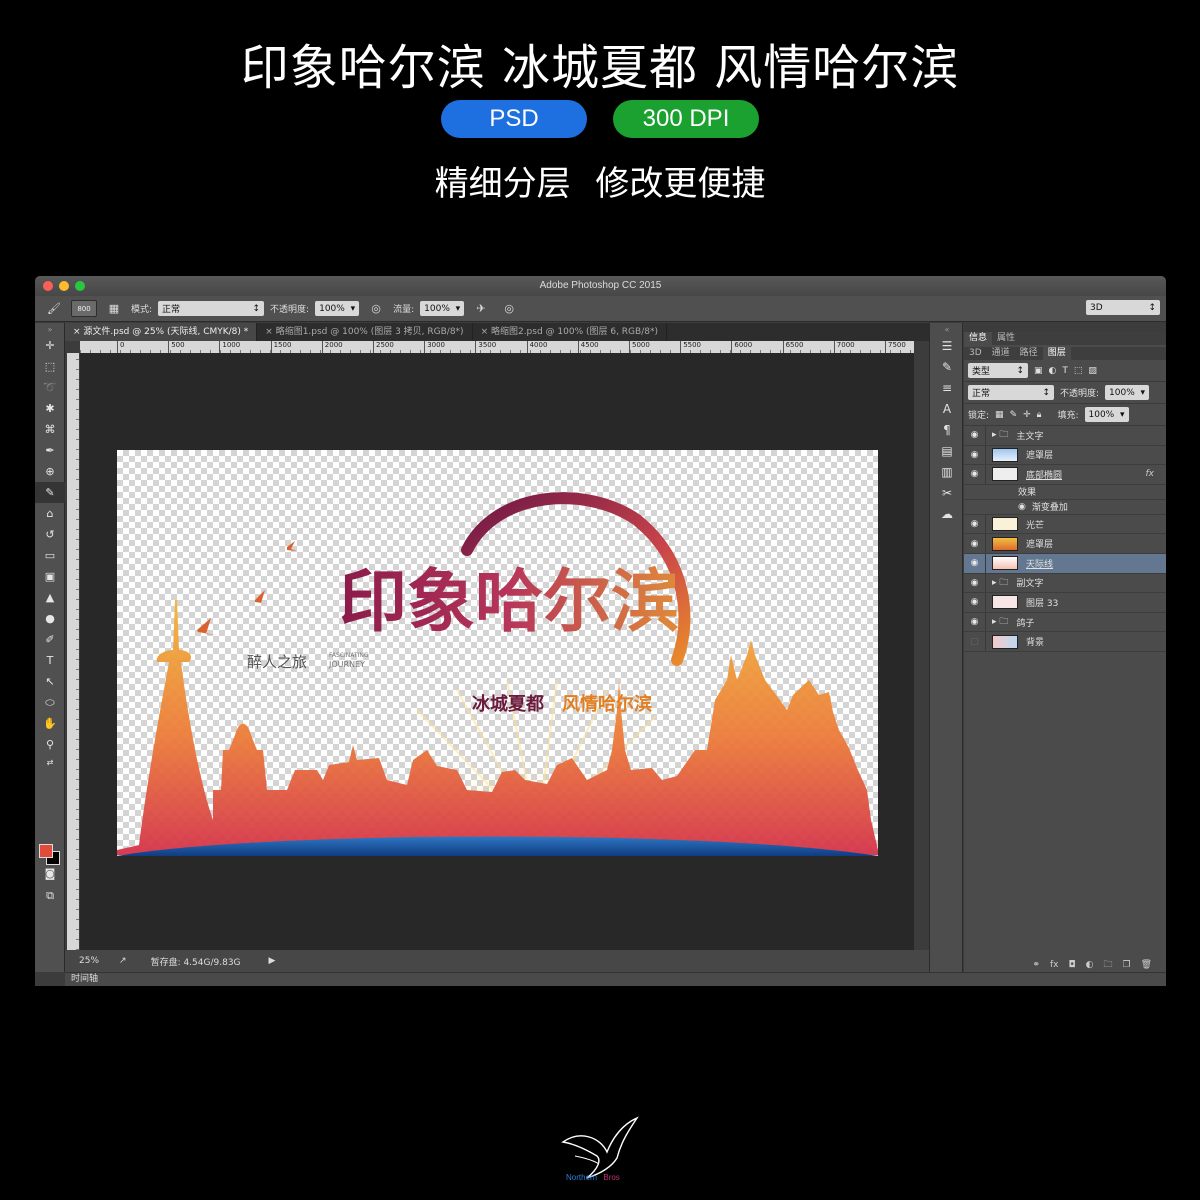 The image size is (1200, 1200). I want to click on paragraph-panel-icon: ¶, so click(947, 429).